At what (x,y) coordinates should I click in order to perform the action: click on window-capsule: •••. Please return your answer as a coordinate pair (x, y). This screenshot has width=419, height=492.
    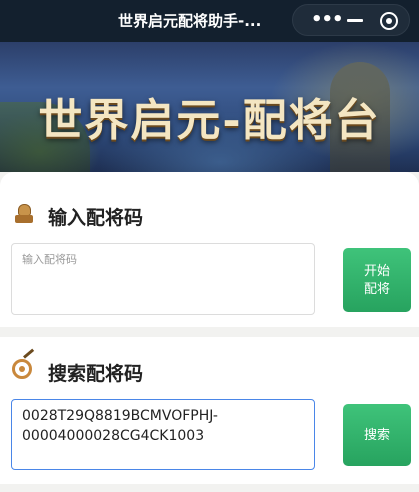
    Looking at the image, I should click on (351, 20).